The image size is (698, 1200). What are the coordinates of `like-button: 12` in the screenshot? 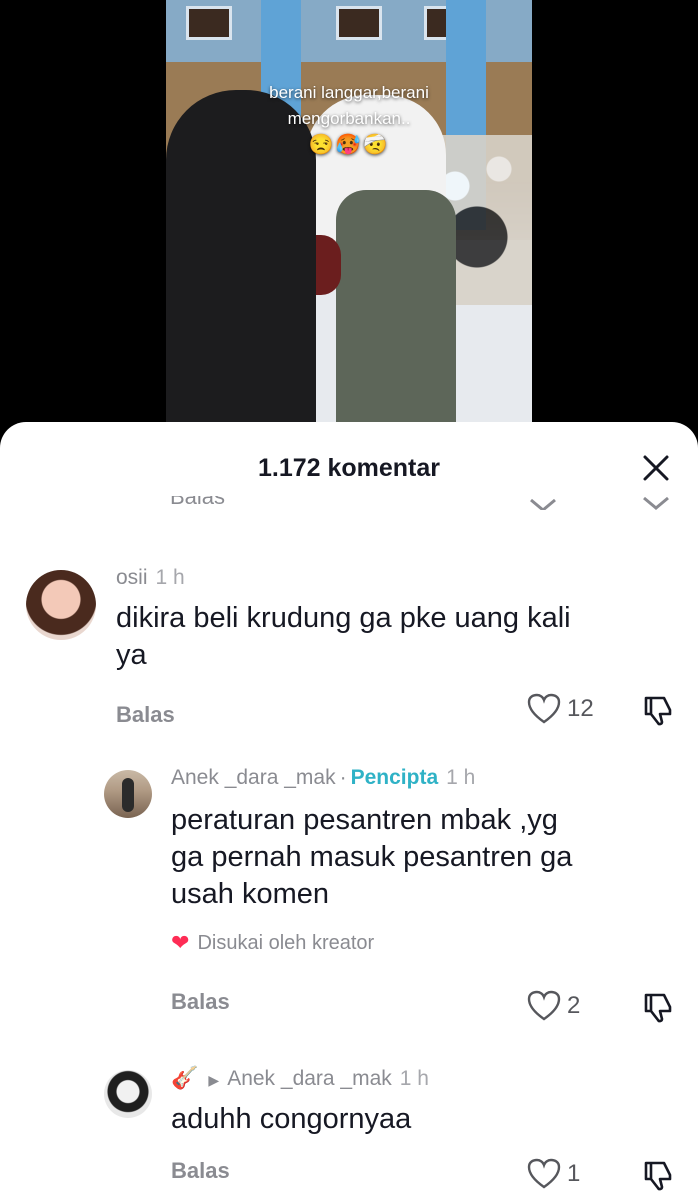 It's located at (560, 709).